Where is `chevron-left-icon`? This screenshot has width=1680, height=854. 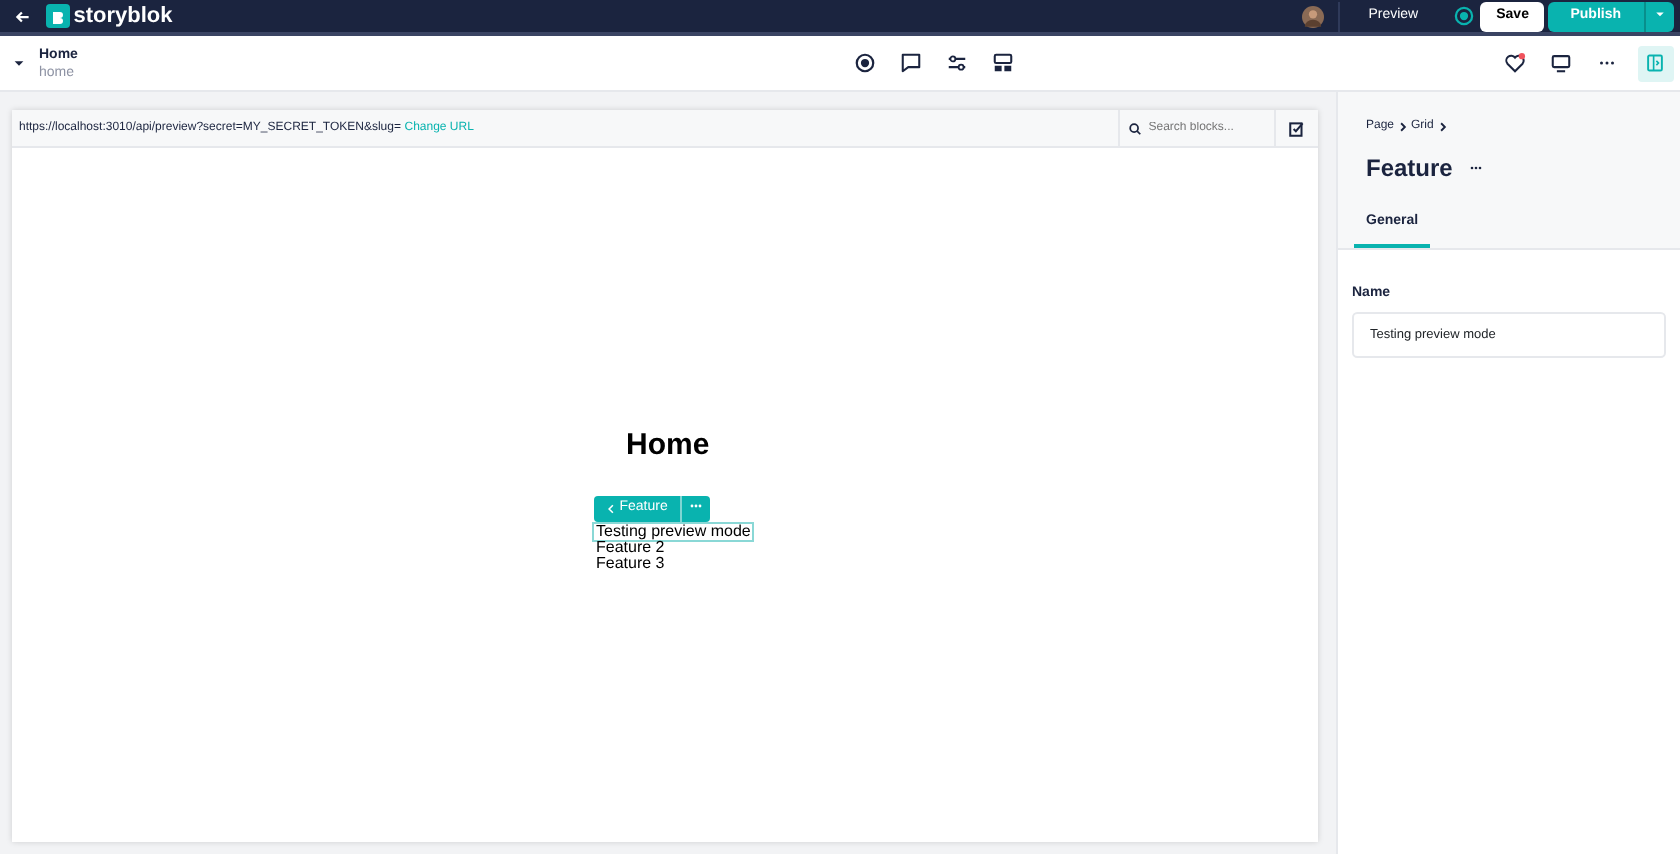
chevron-left-icon is located at coordinates (611, 508).